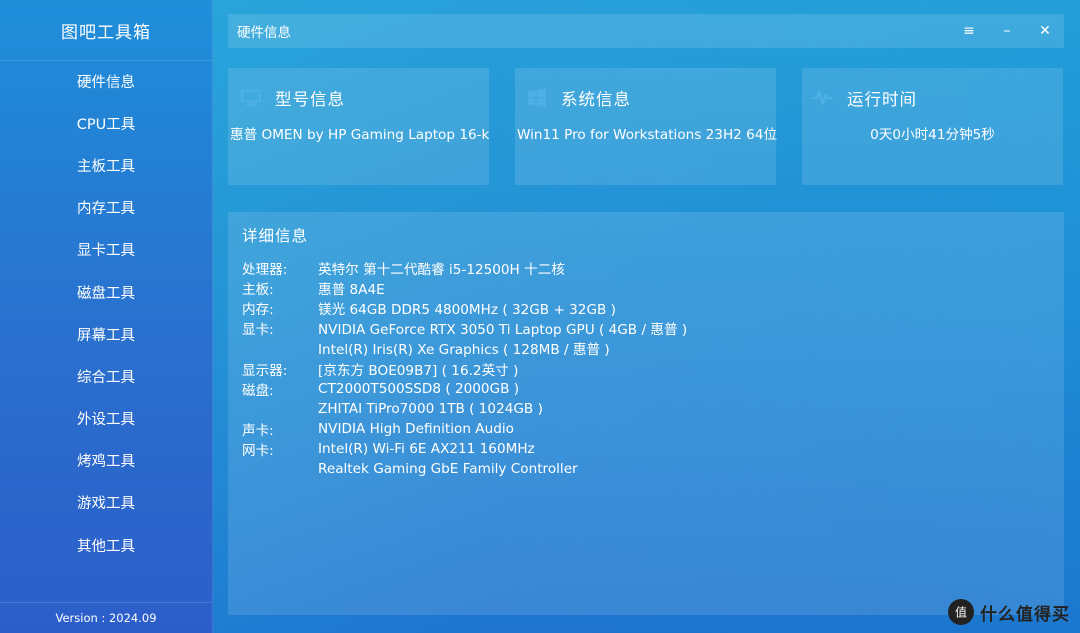 This screenshot has height=633, width=1080. I want to click on sidebar-item-label: 硬件信息, so click(106, 82).